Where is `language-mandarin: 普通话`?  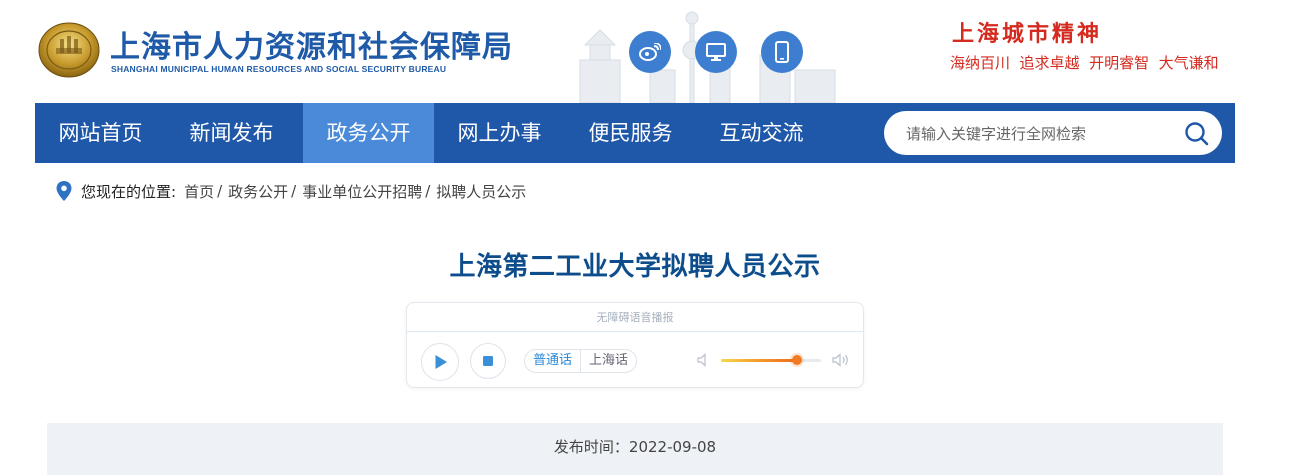
language-mandarin: 普通话 is located at coordinates (552, 361).